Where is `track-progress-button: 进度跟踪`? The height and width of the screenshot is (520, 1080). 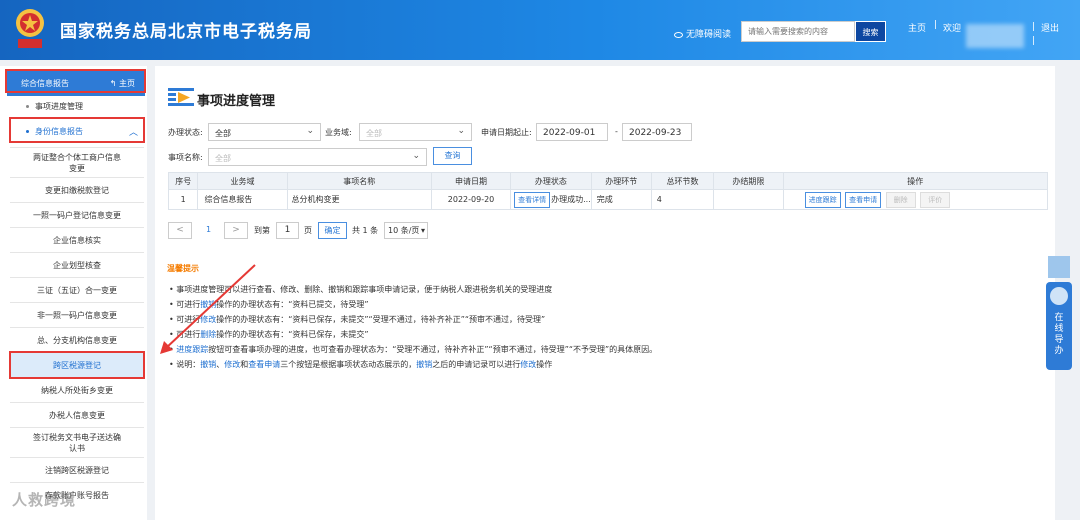 track-progress-button: 进度跟踪 is located at coordinates (822, 199).